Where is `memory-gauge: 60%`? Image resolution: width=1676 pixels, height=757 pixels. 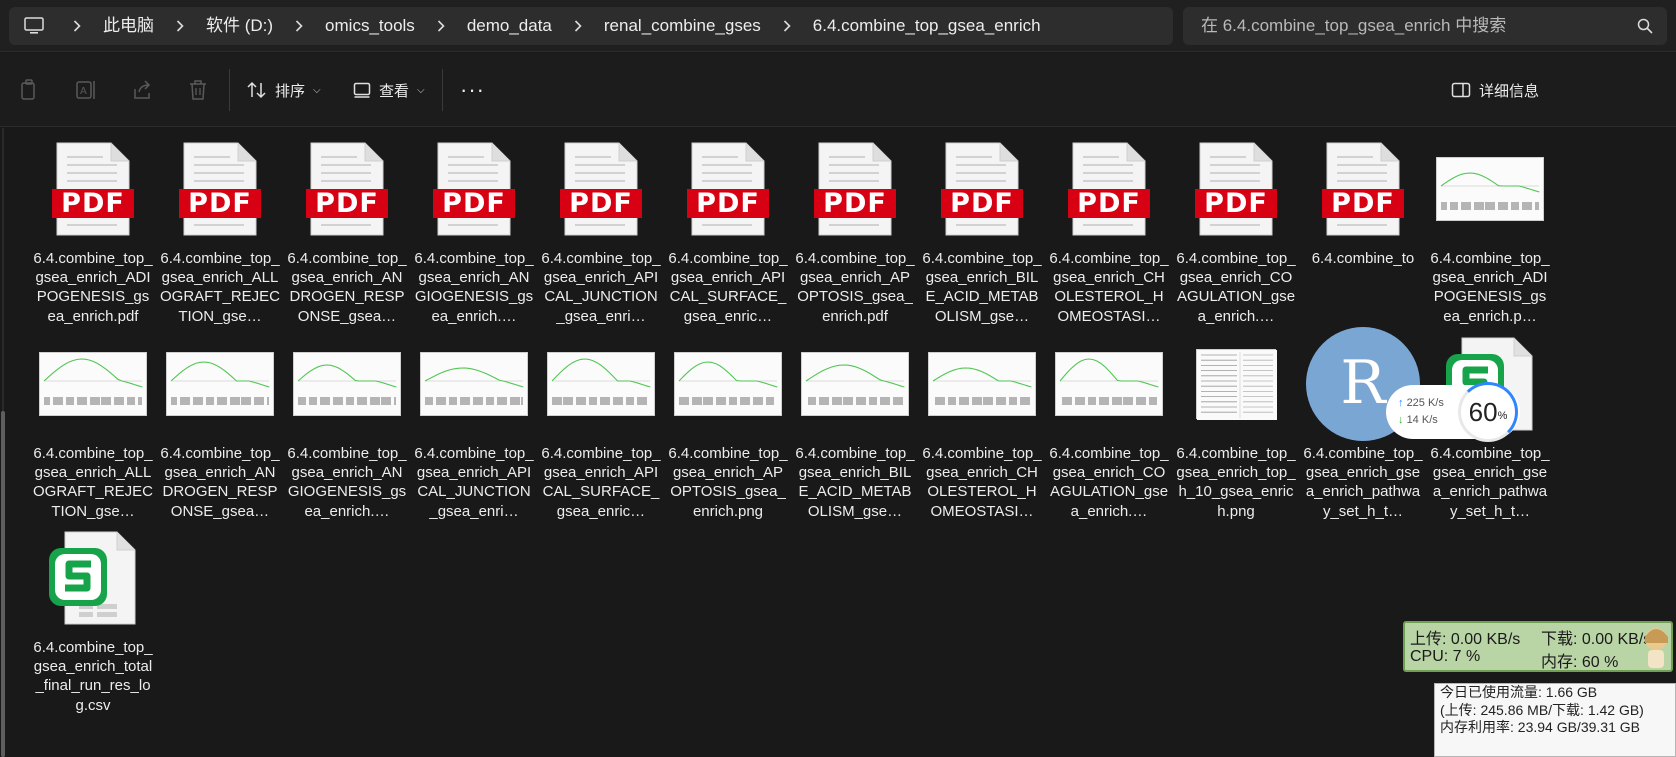 memory-gauge: 60% is located at coordinates (1488, 412).